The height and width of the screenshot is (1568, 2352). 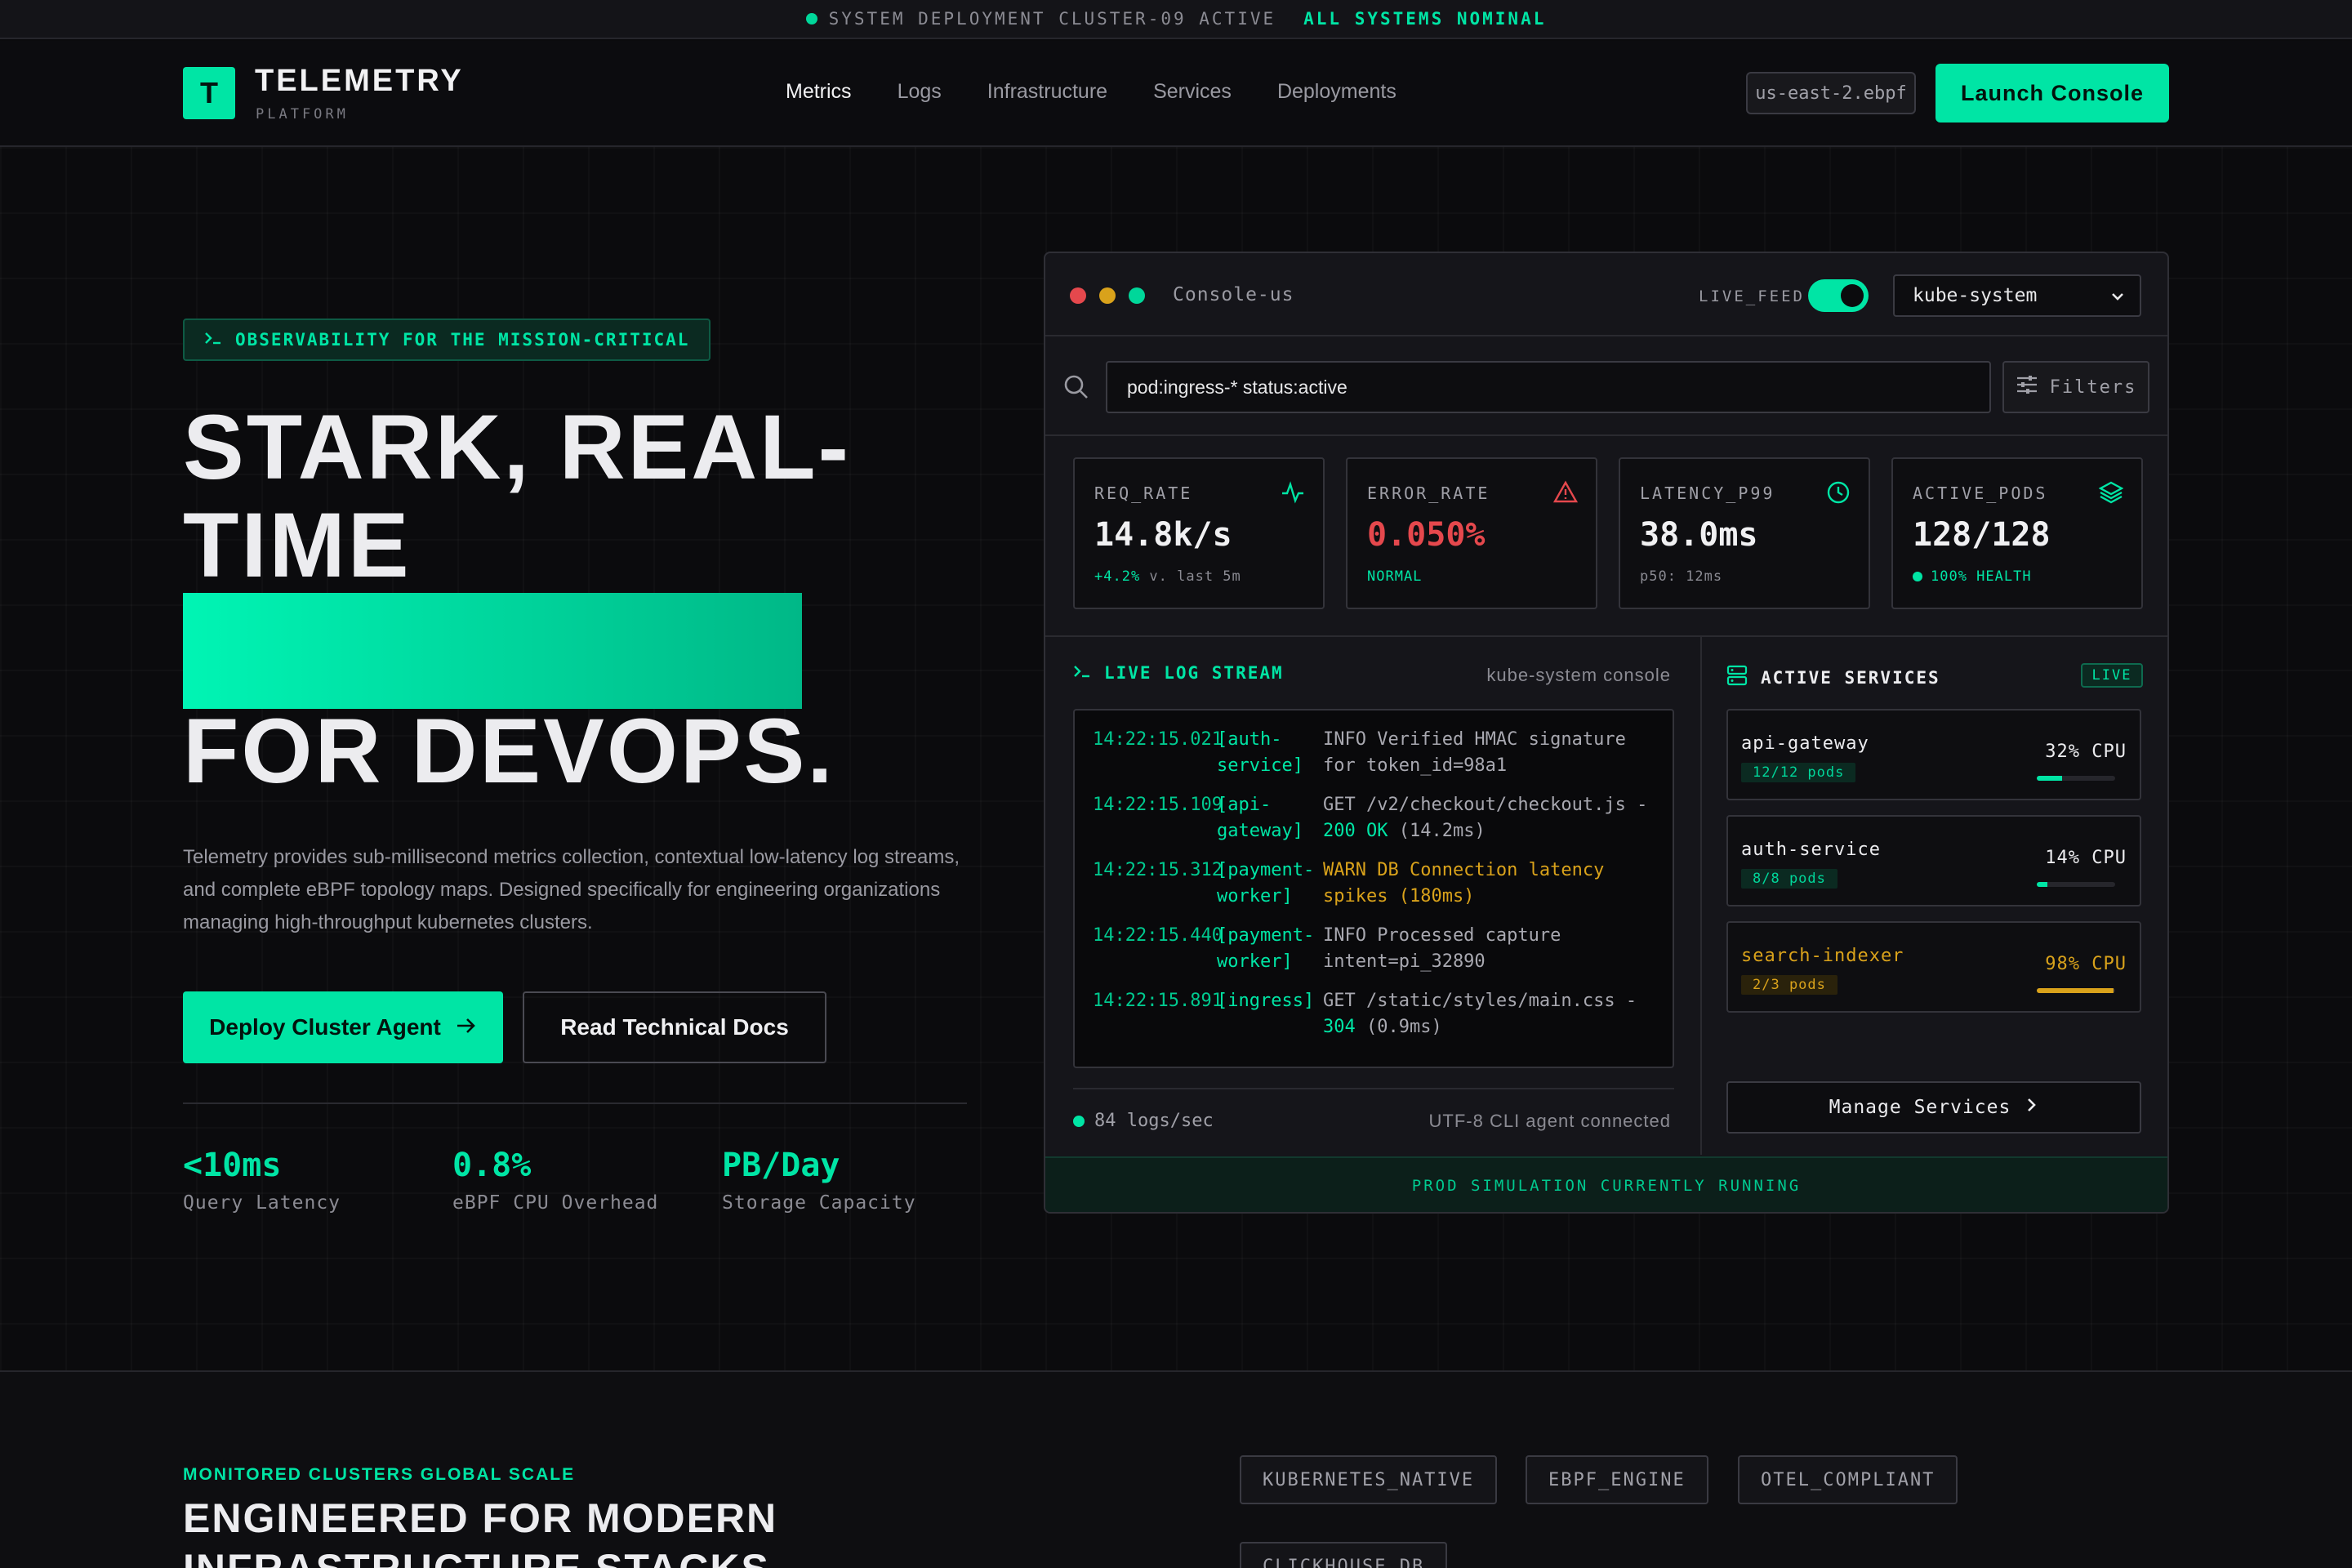 What do you see at coordinates (1426, 535) in the screenshot?
I see `metric-value: 0.050%` at bounding box center [1426, 535].